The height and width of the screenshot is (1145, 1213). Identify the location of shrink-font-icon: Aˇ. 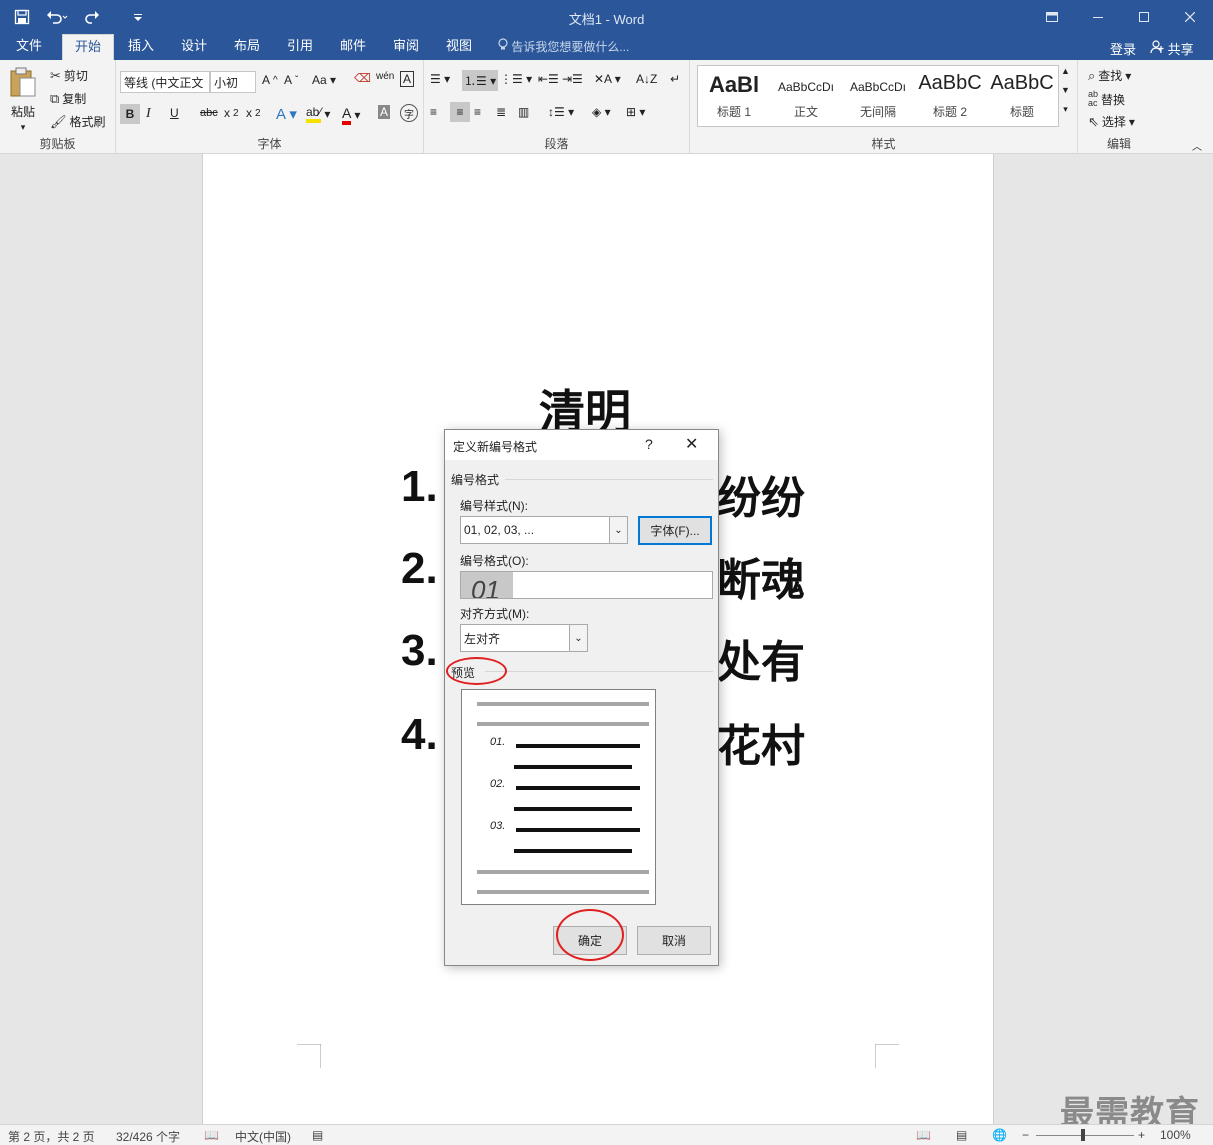
(291, 80).